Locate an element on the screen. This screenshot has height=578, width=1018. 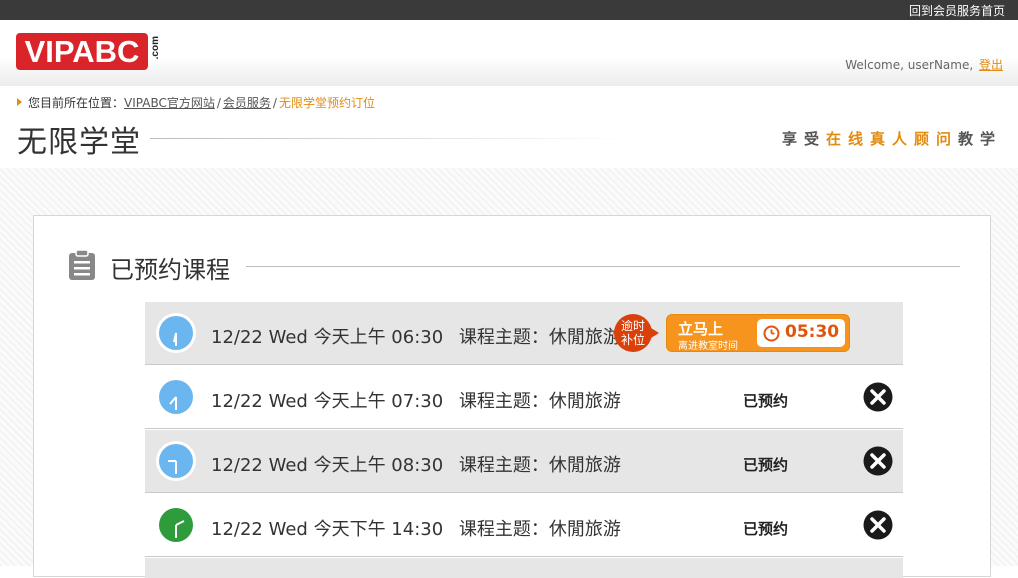
breadcrumb-prefix: 您目前所在位置： is located at coordinates (76, 103).